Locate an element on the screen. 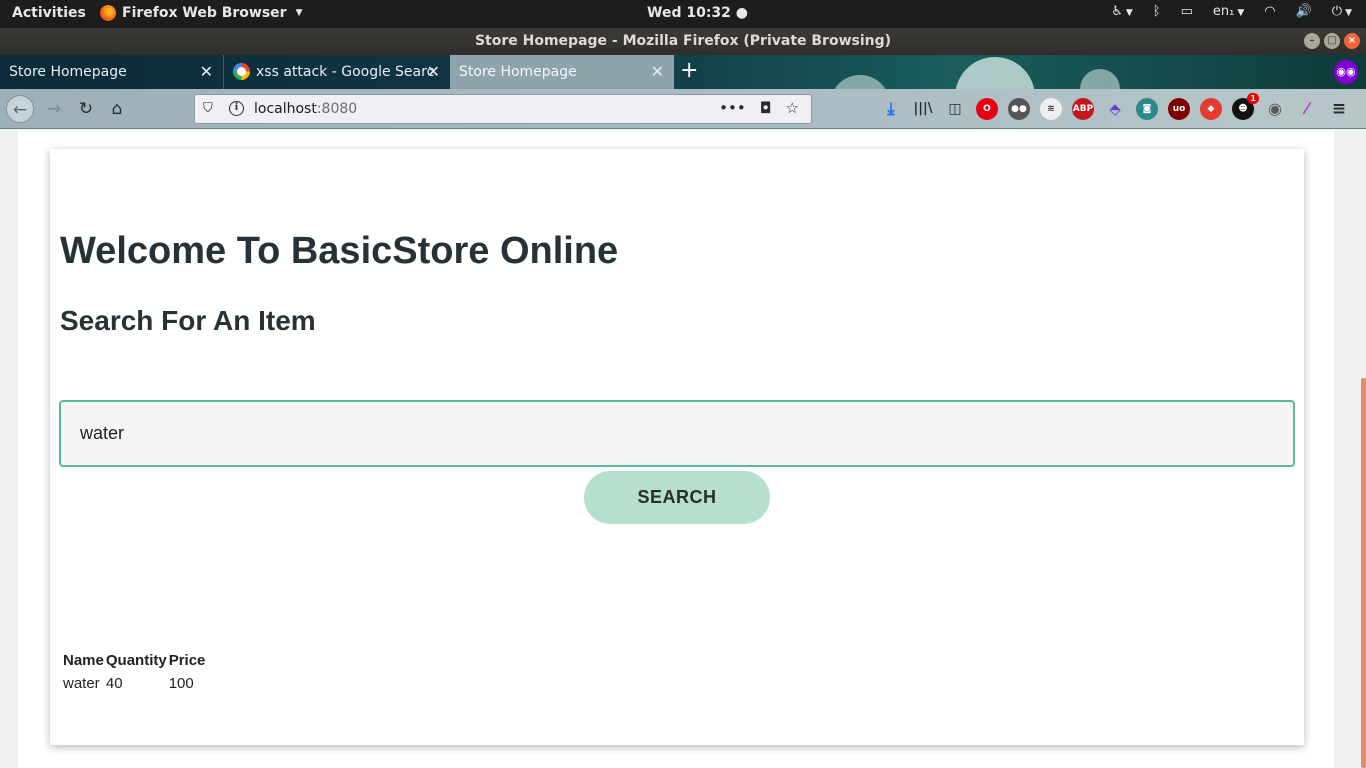 The height and width of the screenshot is (768, 1366). search-button: SEARCH is located at coordinates (677, 497).